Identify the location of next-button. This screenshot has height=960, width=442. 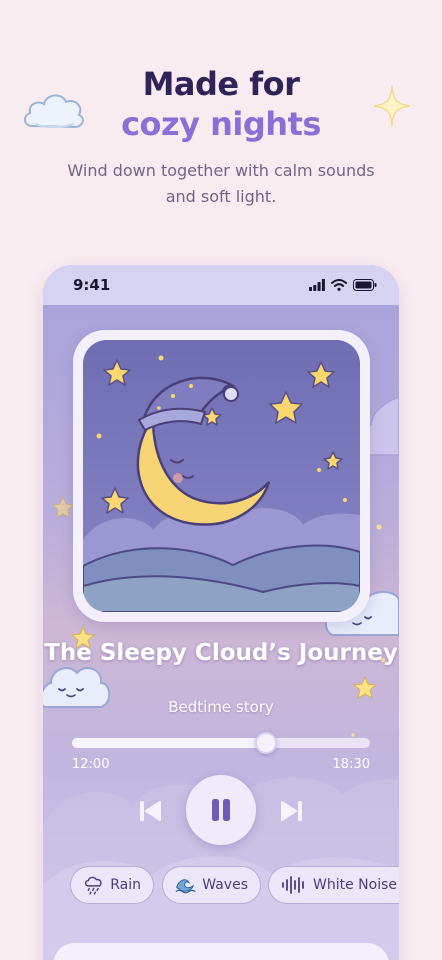
(292, 811).